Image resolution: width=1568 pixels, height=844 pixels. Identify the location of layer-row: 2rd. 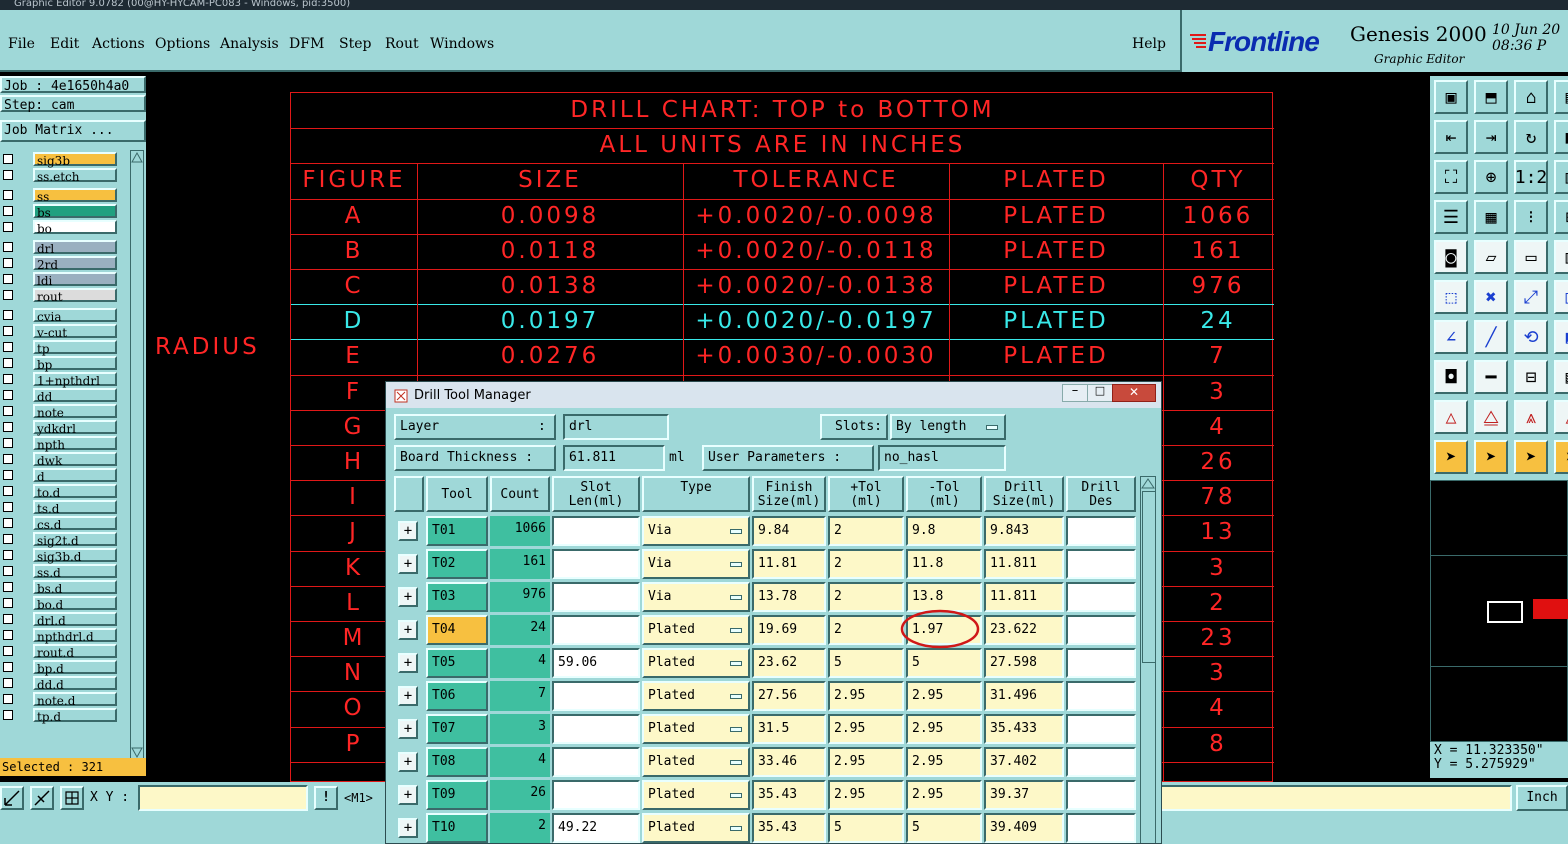
(60, 264).